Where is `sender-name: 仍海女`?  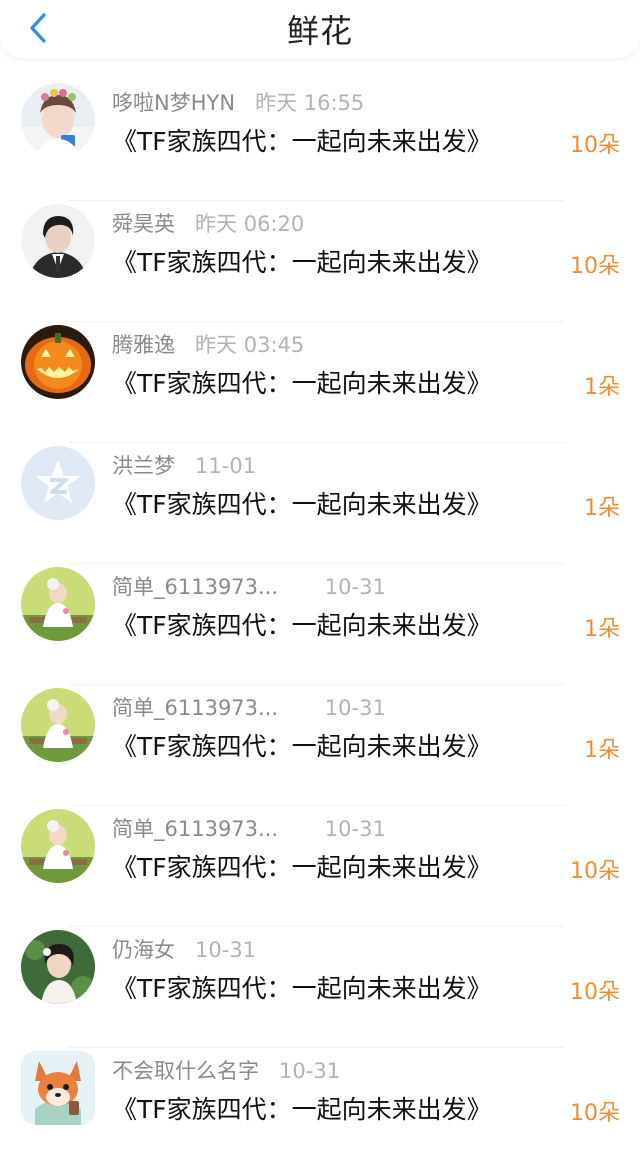
sender-name: 仍海女 is located at coordinates (143, 950).